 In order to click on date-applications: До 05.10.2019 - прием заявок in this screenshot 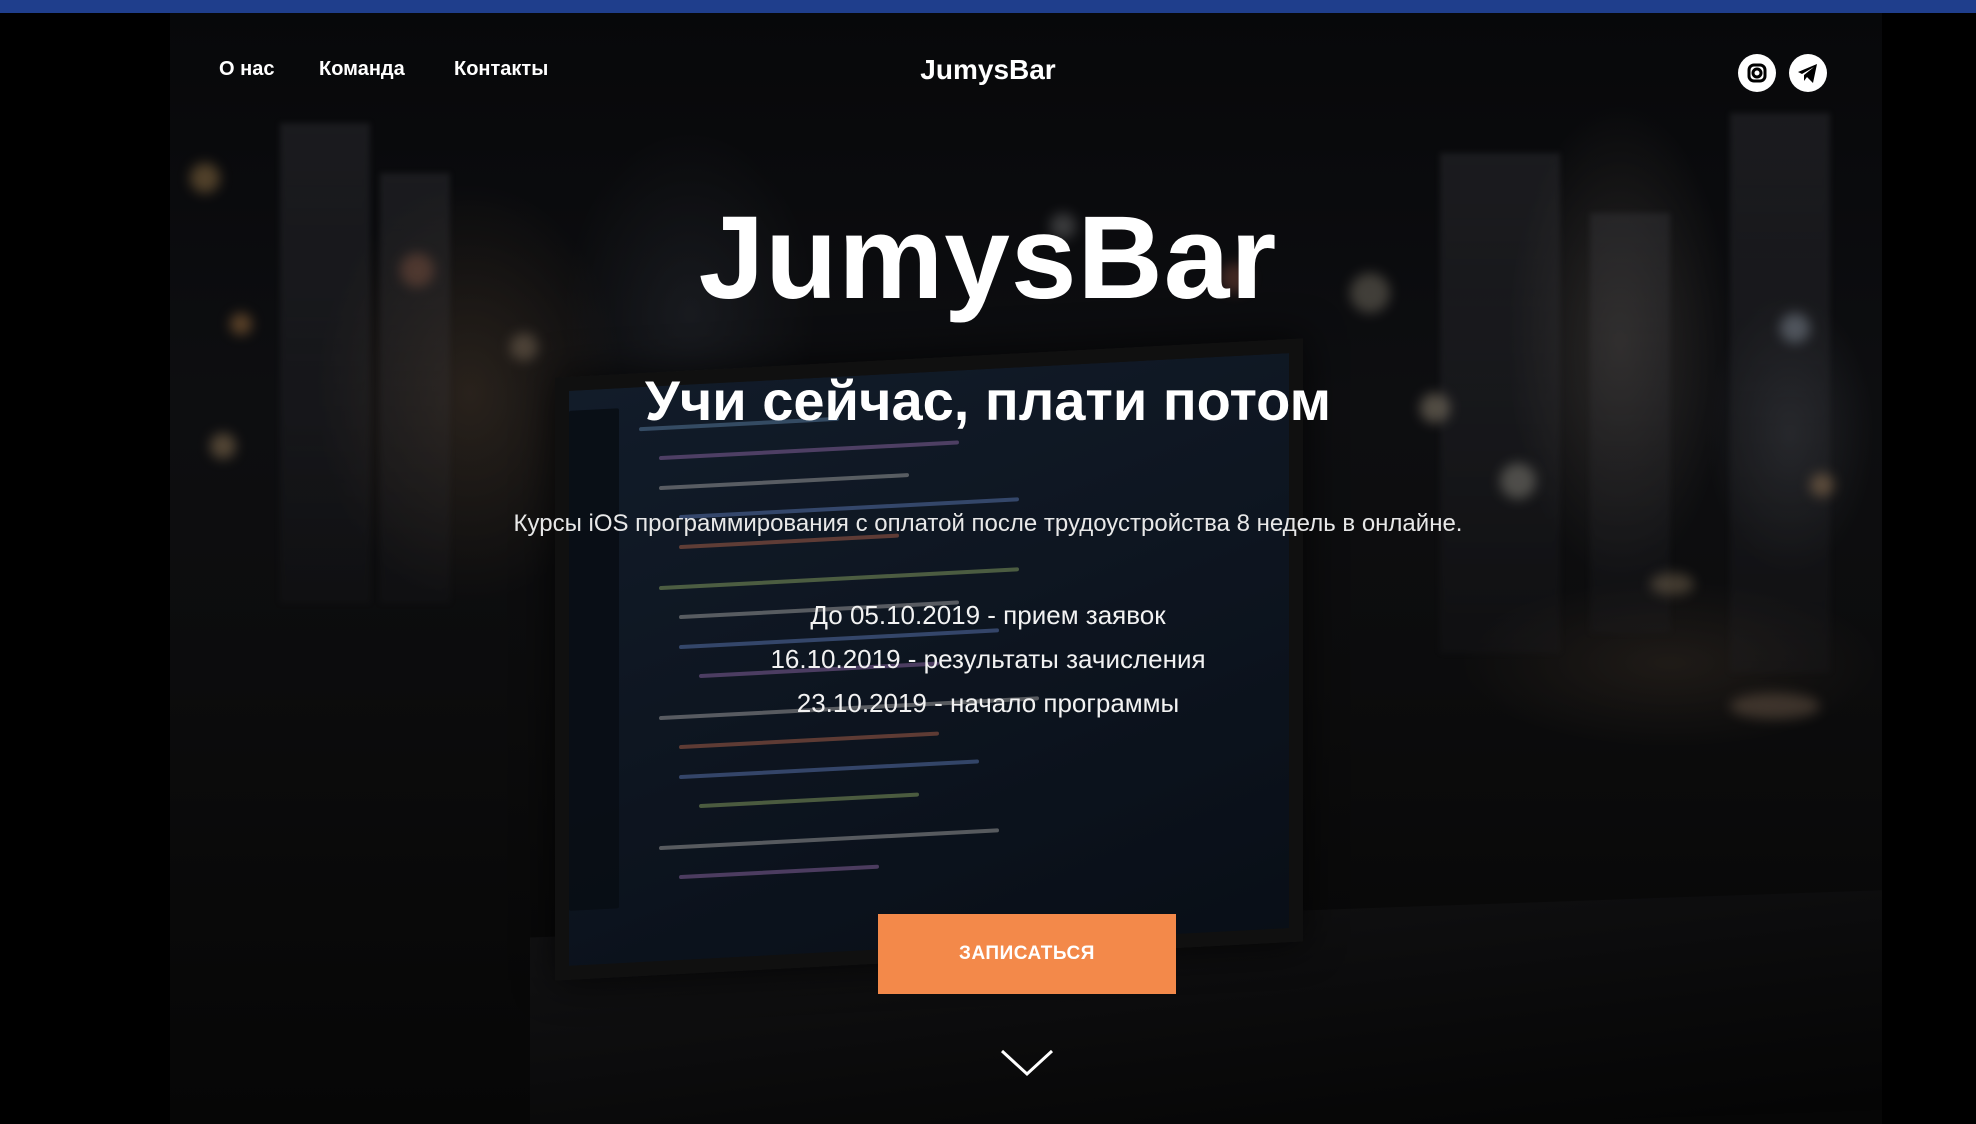, I will do `click(988, 615)`.